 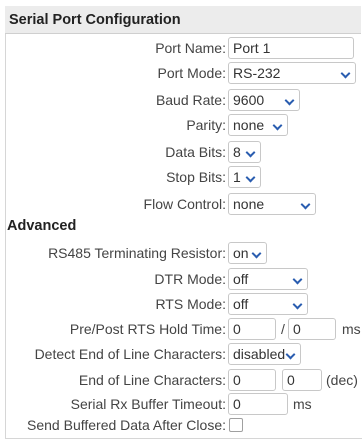 What do you see at coordinates (195, 152) in the screenshot?
I see `data-bits-label: Data Bits:` at bounding box center [195, 152].